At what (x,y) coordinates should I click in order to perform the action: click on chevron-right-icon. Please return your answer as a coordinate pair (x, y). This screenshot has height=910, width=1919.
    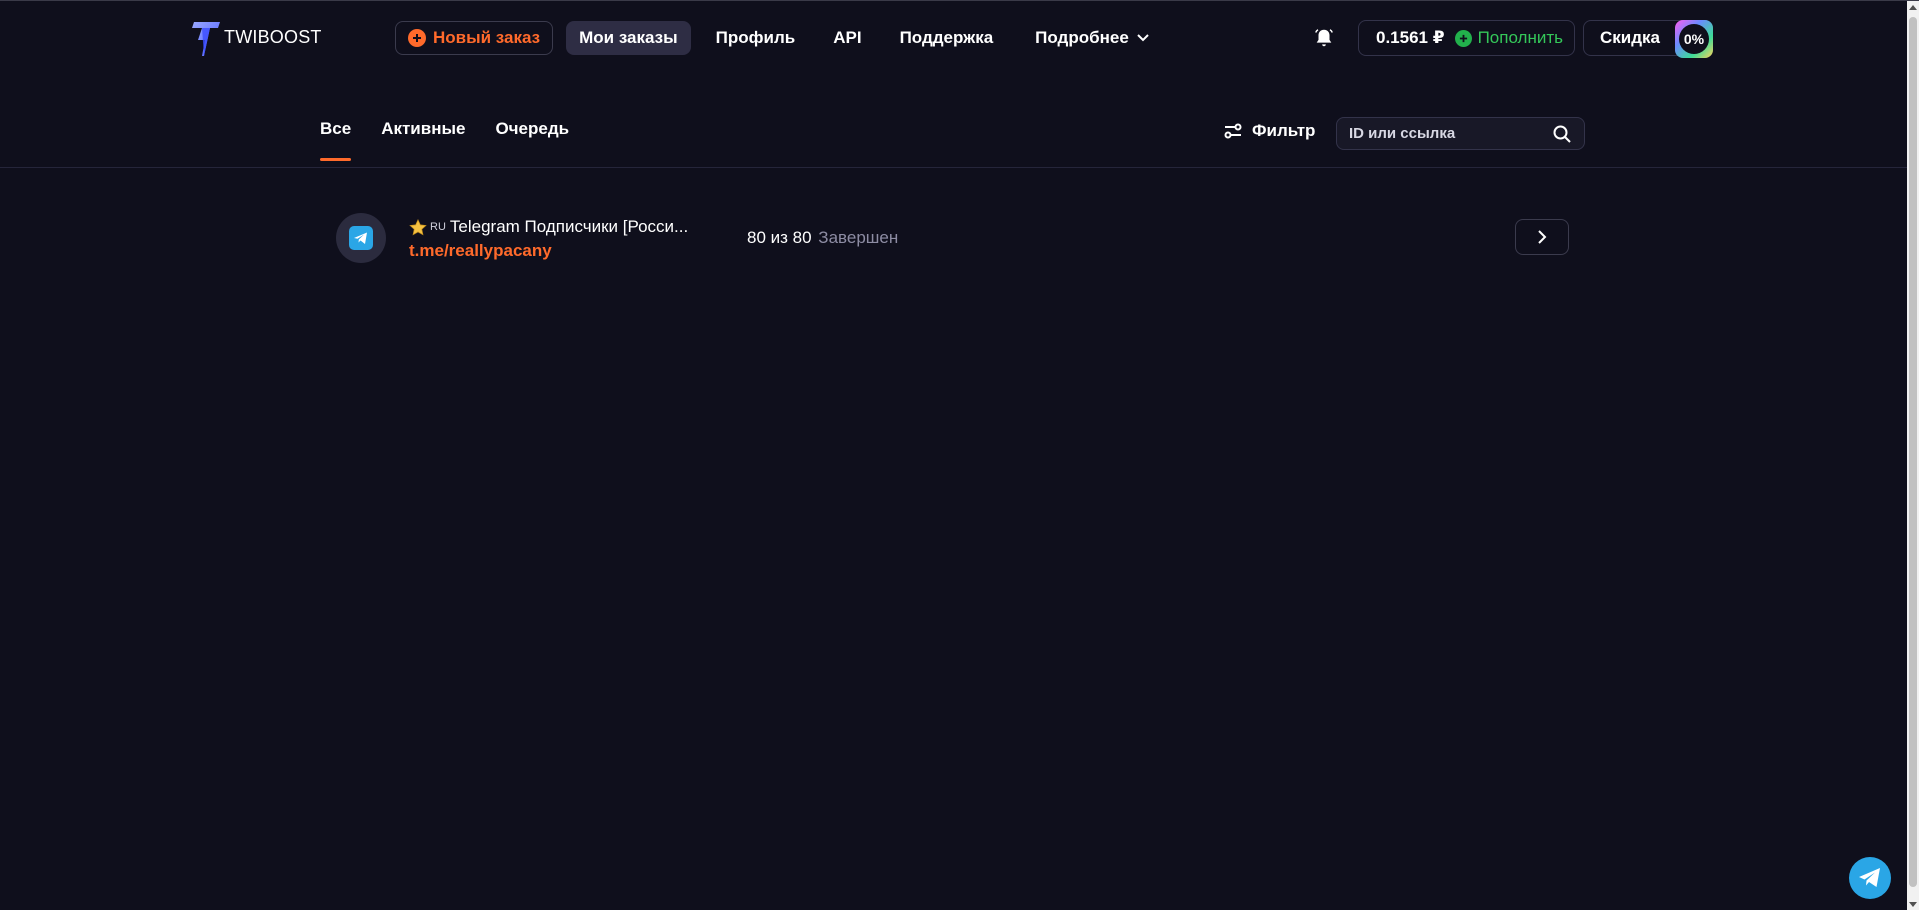
    Looking at the image, I should click on (1542, 237).